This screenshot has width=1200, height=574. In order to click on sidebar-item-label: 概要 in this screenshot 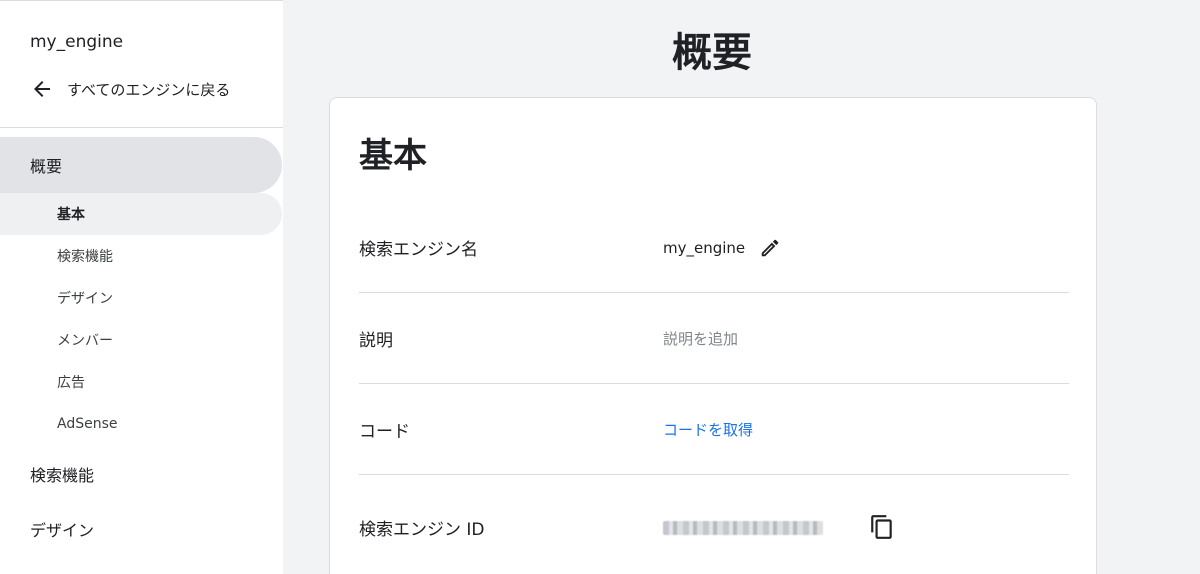, I will do `click(46, 166)`.